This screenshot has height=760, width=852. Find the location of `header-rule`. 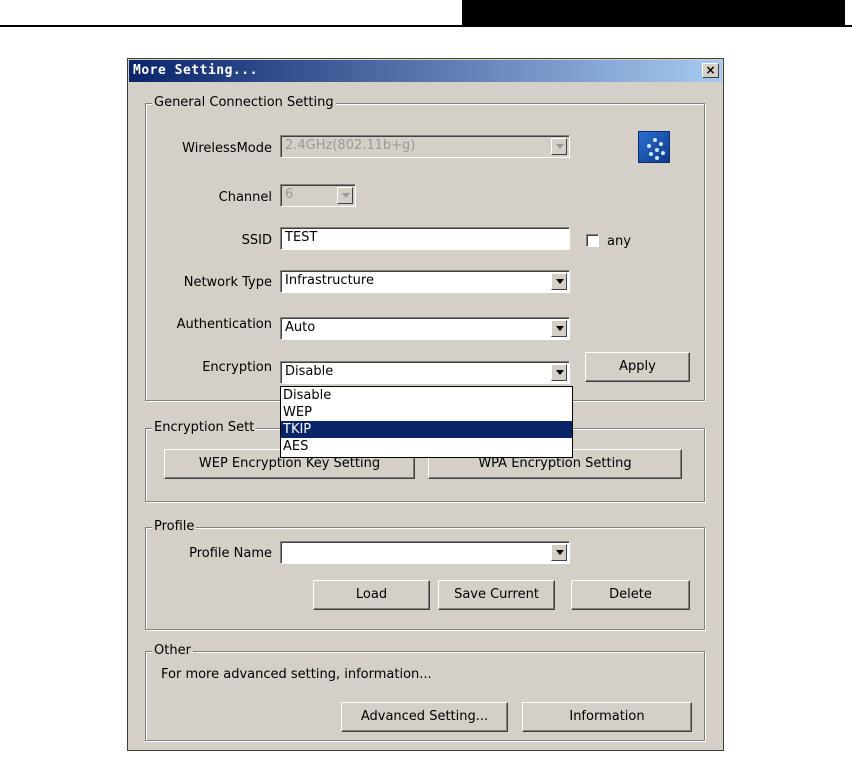

header-rule is located at coordinates (426, 26).